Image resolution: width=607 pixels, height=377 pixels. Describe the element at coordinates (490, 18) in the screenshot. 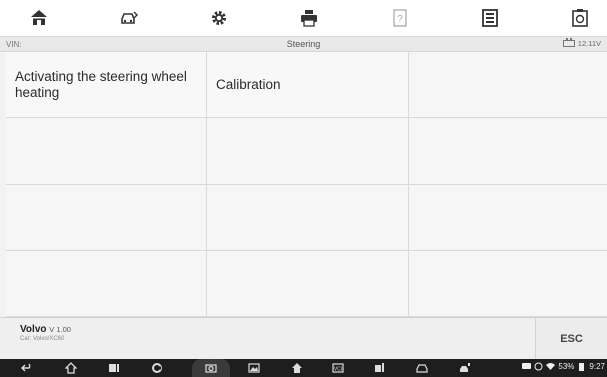

I see `save-icon` at that location.